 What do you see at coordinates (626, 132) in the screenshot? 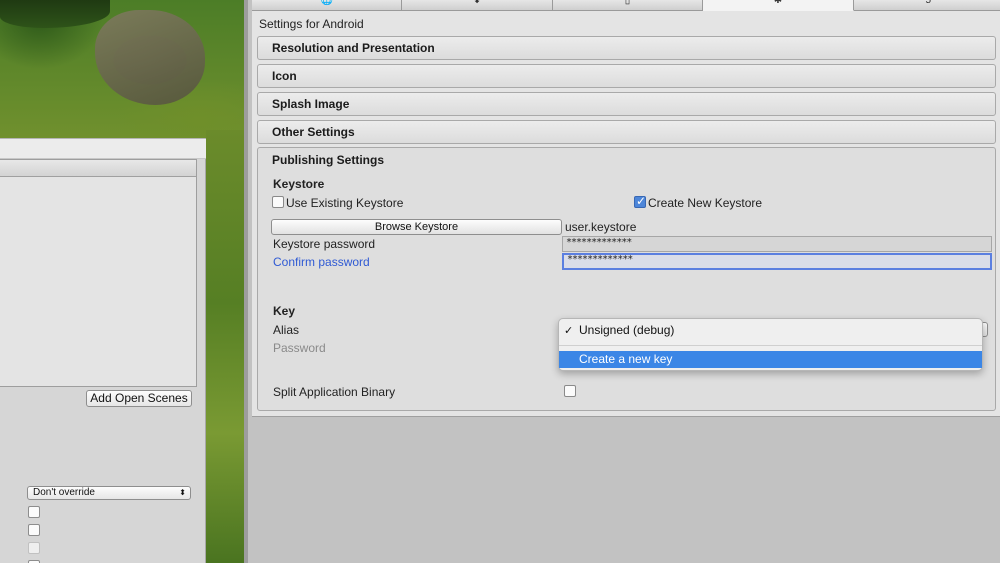
I see `section-other-settings: Other Settings` at bounding box center [626, 132].